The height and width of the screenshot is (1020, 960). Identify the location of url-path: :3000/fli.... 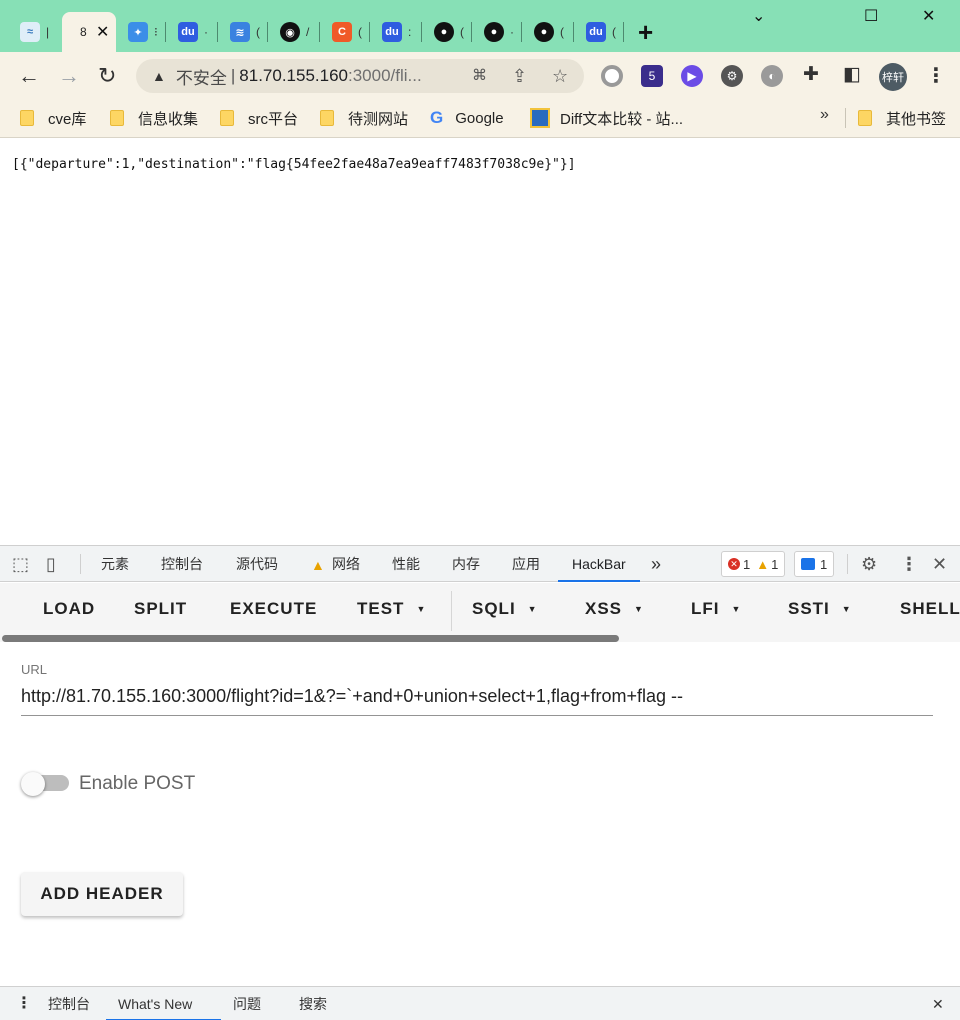
(385, 76).